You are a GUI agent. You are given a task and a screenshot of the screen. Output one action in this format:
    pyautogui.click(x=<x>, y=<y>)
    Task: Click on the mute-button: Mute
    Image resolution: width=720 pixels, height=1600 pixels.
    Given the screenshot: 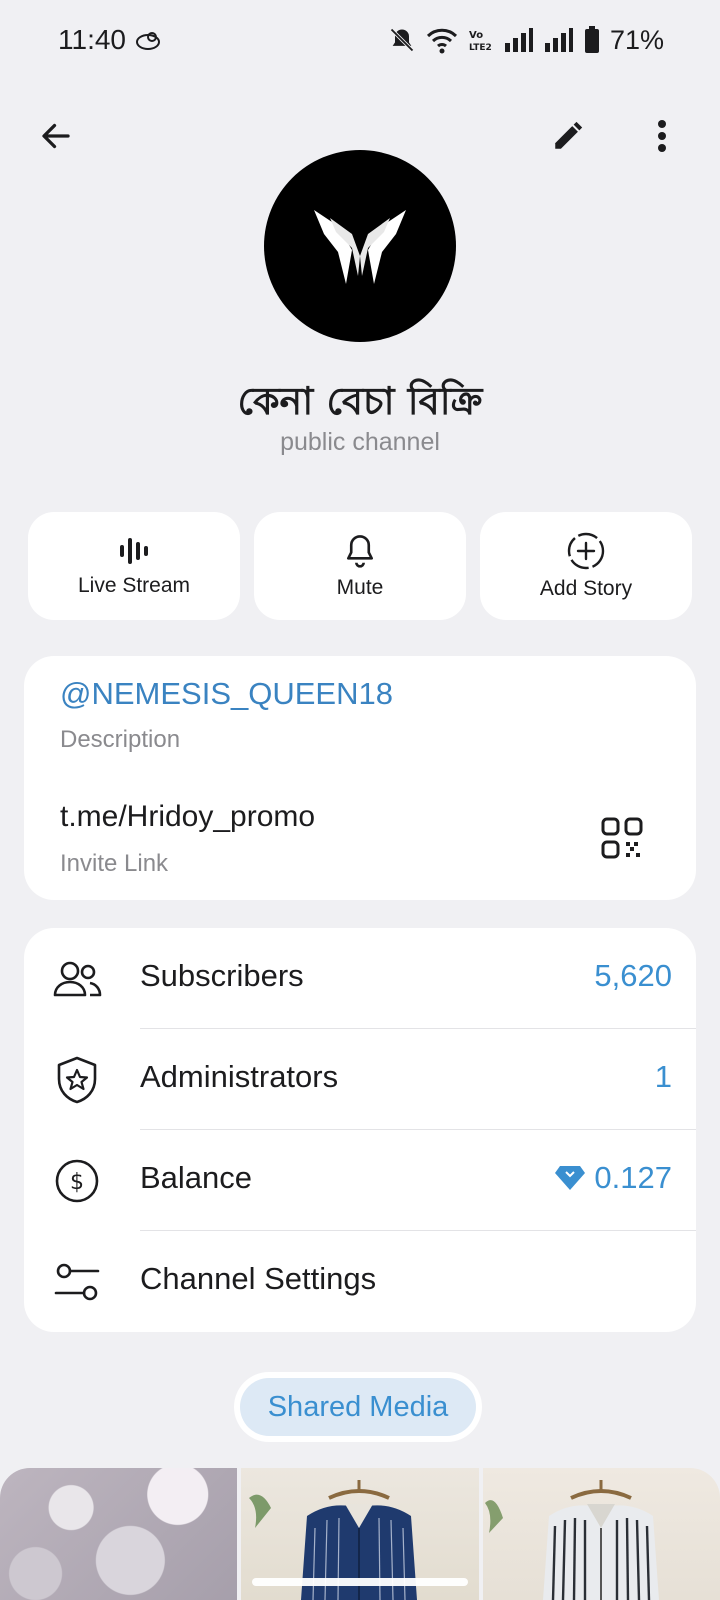 What is the action you would take?
    pyautogui.click(x=360, y=566)
    